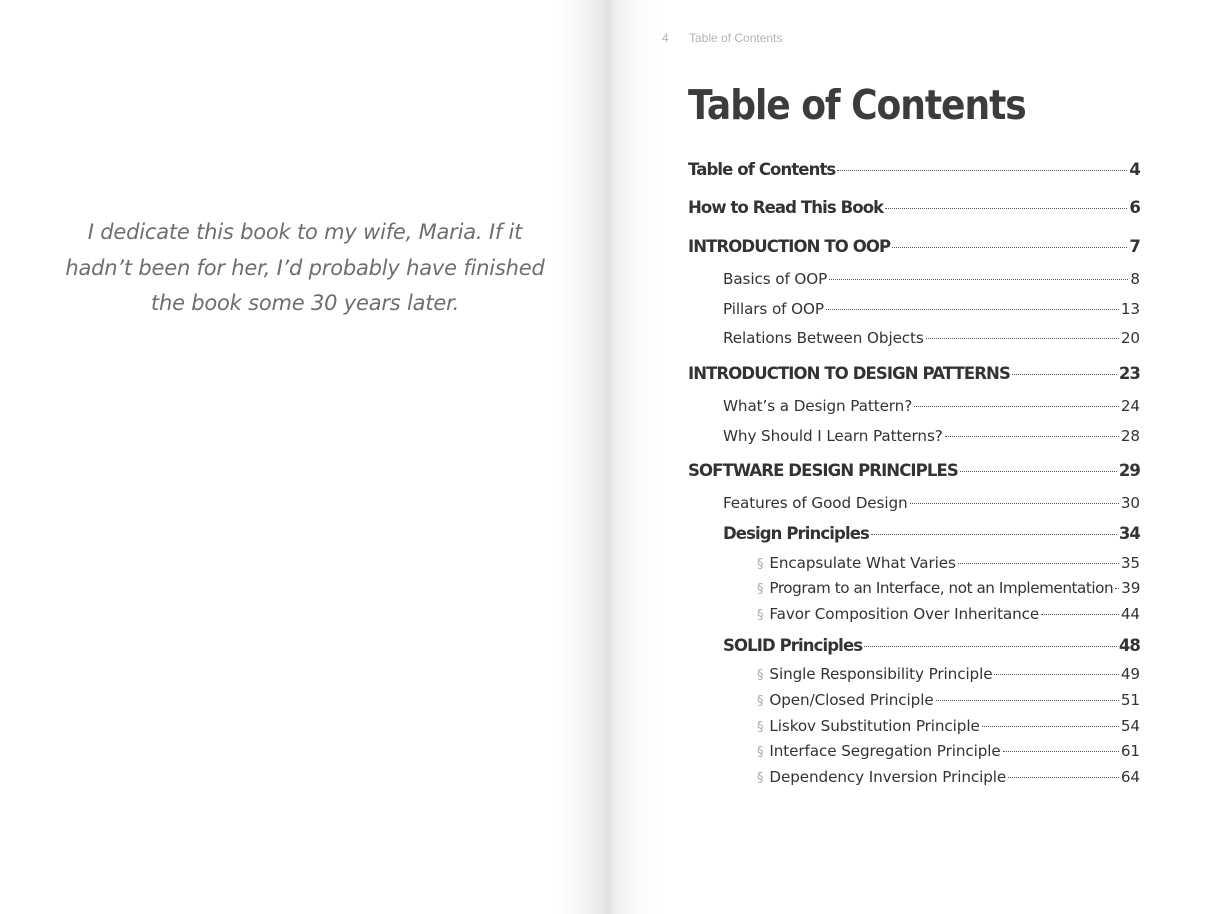 The height and width of the screenshot is (914, 1218). Describe the element at coordinates (1130, 309) in the screenshot. I see `toc-entry-page: 13` at that location.